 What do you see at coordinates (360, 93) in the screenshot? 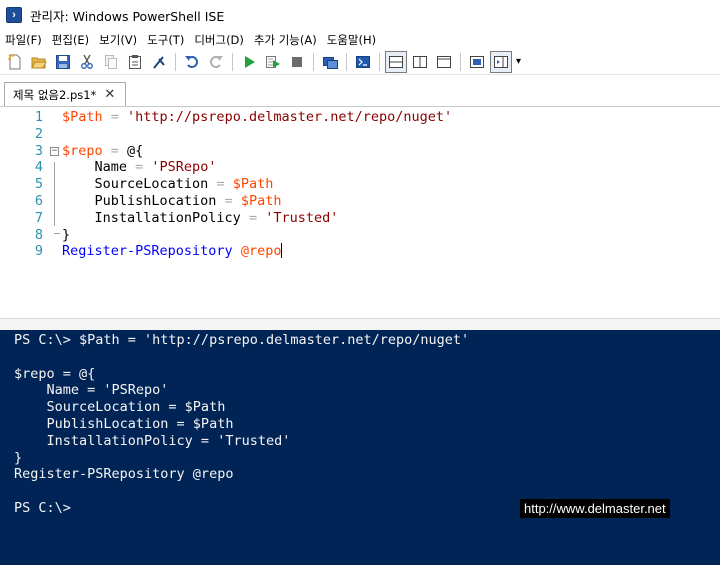
I see `script-tab-strip: 제목 없음2.ps1* ✕` at bounding box center [360, 93].